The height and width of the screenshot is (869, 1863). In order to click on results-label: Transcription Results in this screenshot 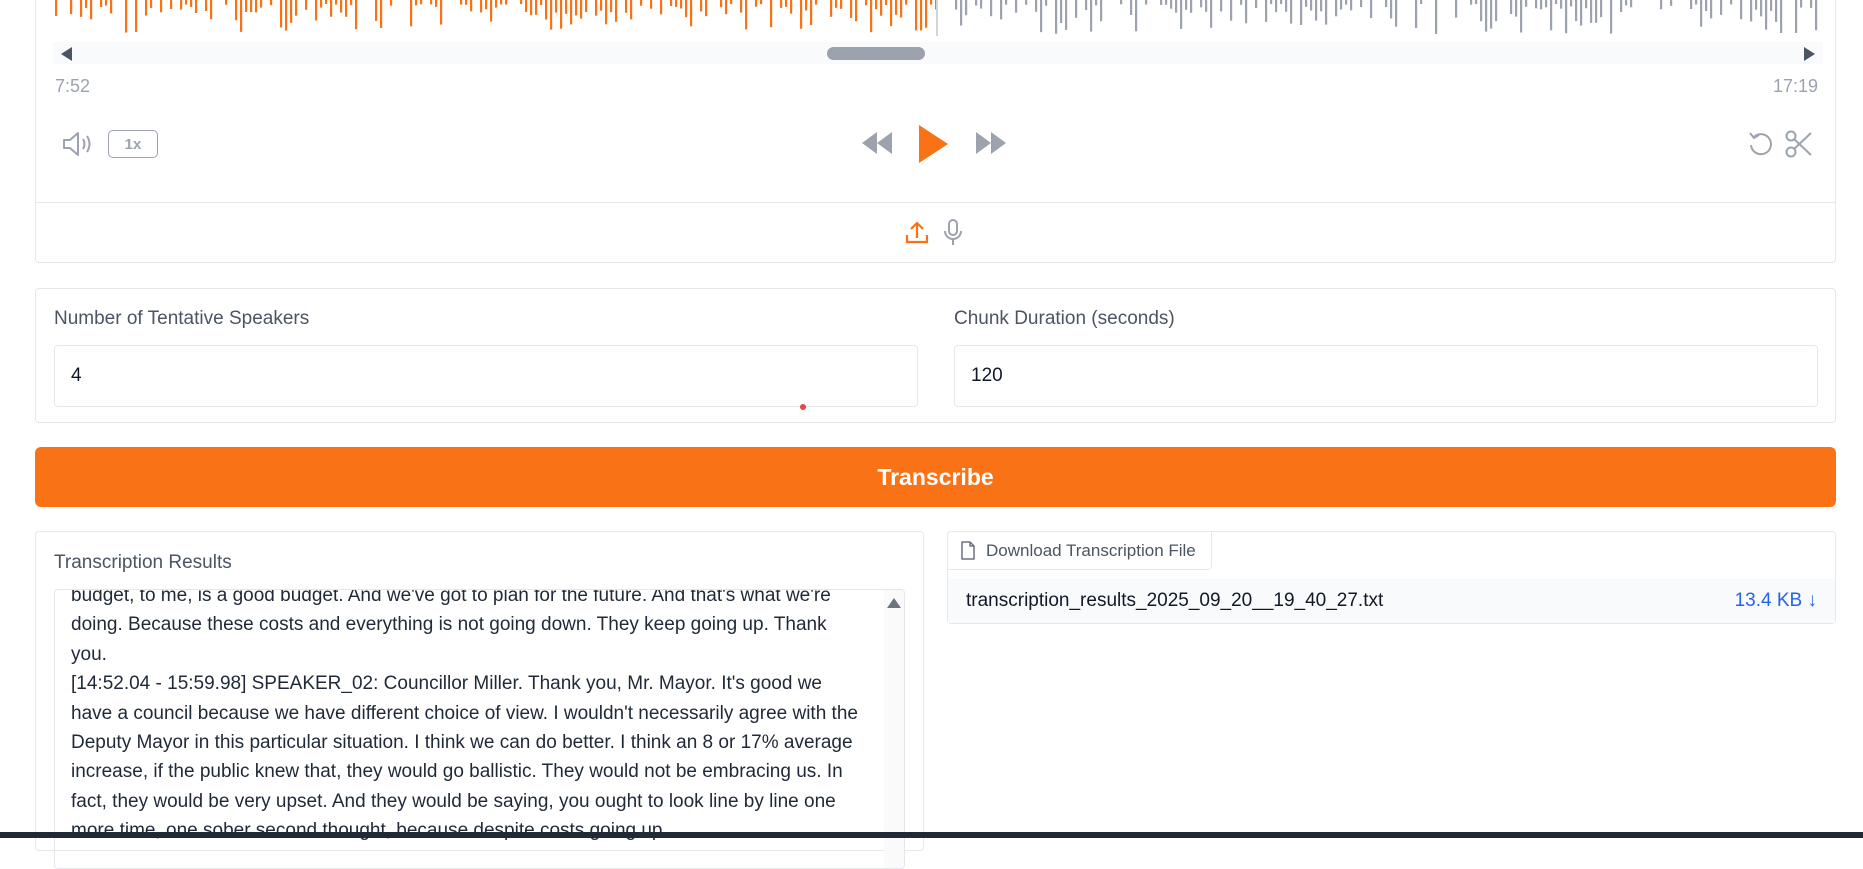, I will do `click(143, 562)`.